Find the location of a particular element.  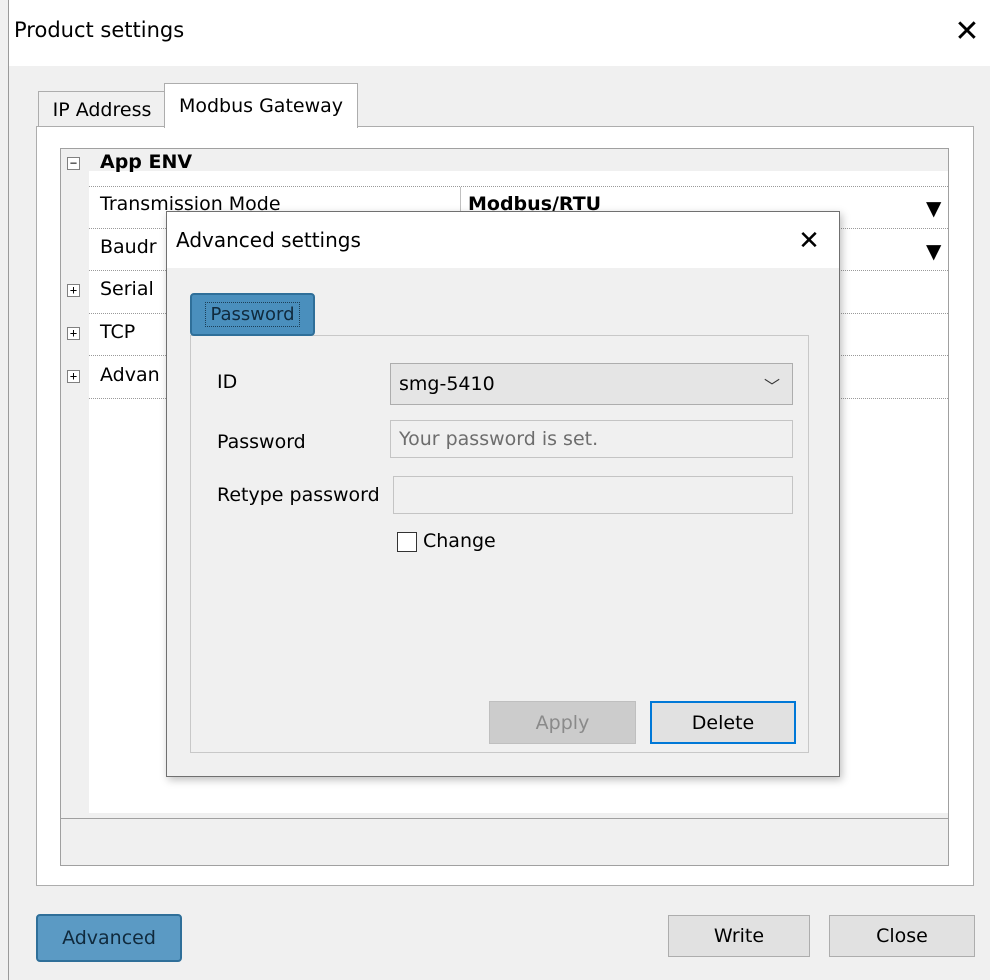

category-advanced: Advan is located at coordinates (130, 375).